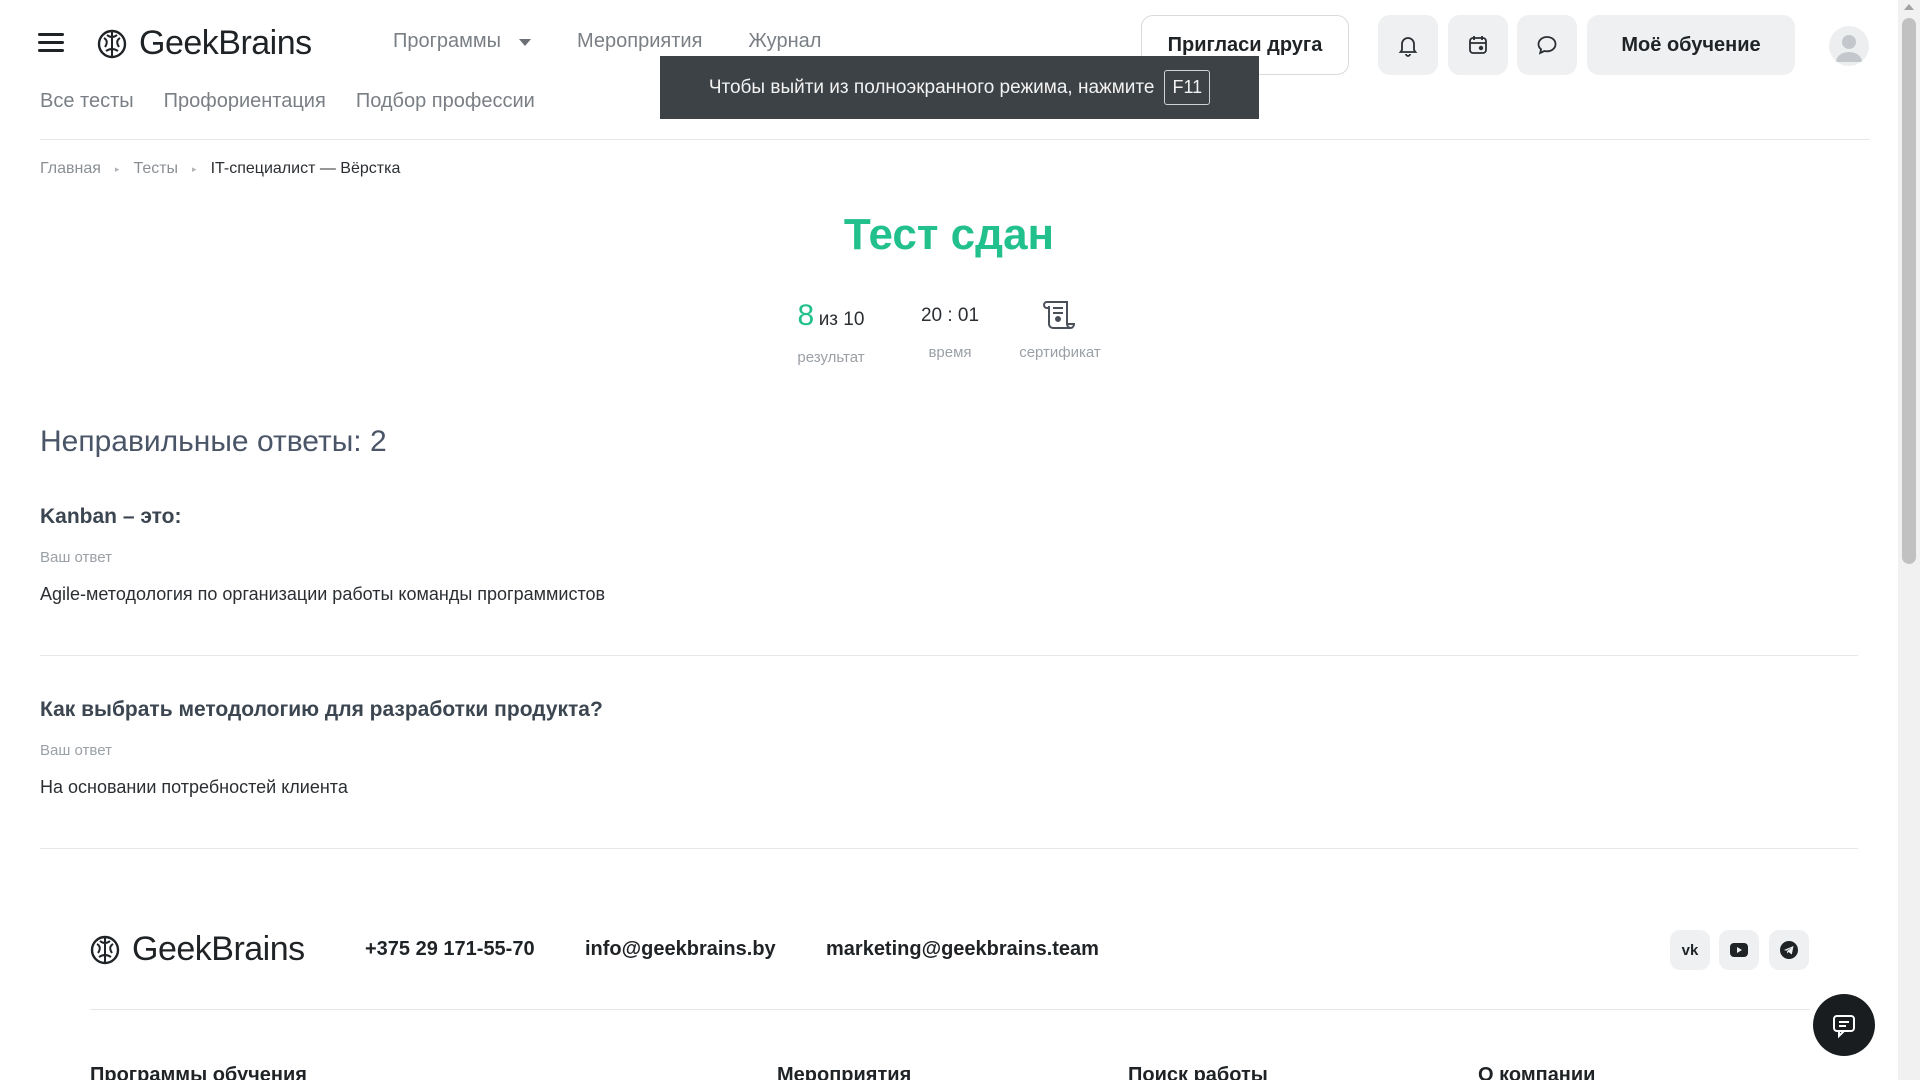  I want to click on footer-col-about: О компании, so click(1536, 1072).